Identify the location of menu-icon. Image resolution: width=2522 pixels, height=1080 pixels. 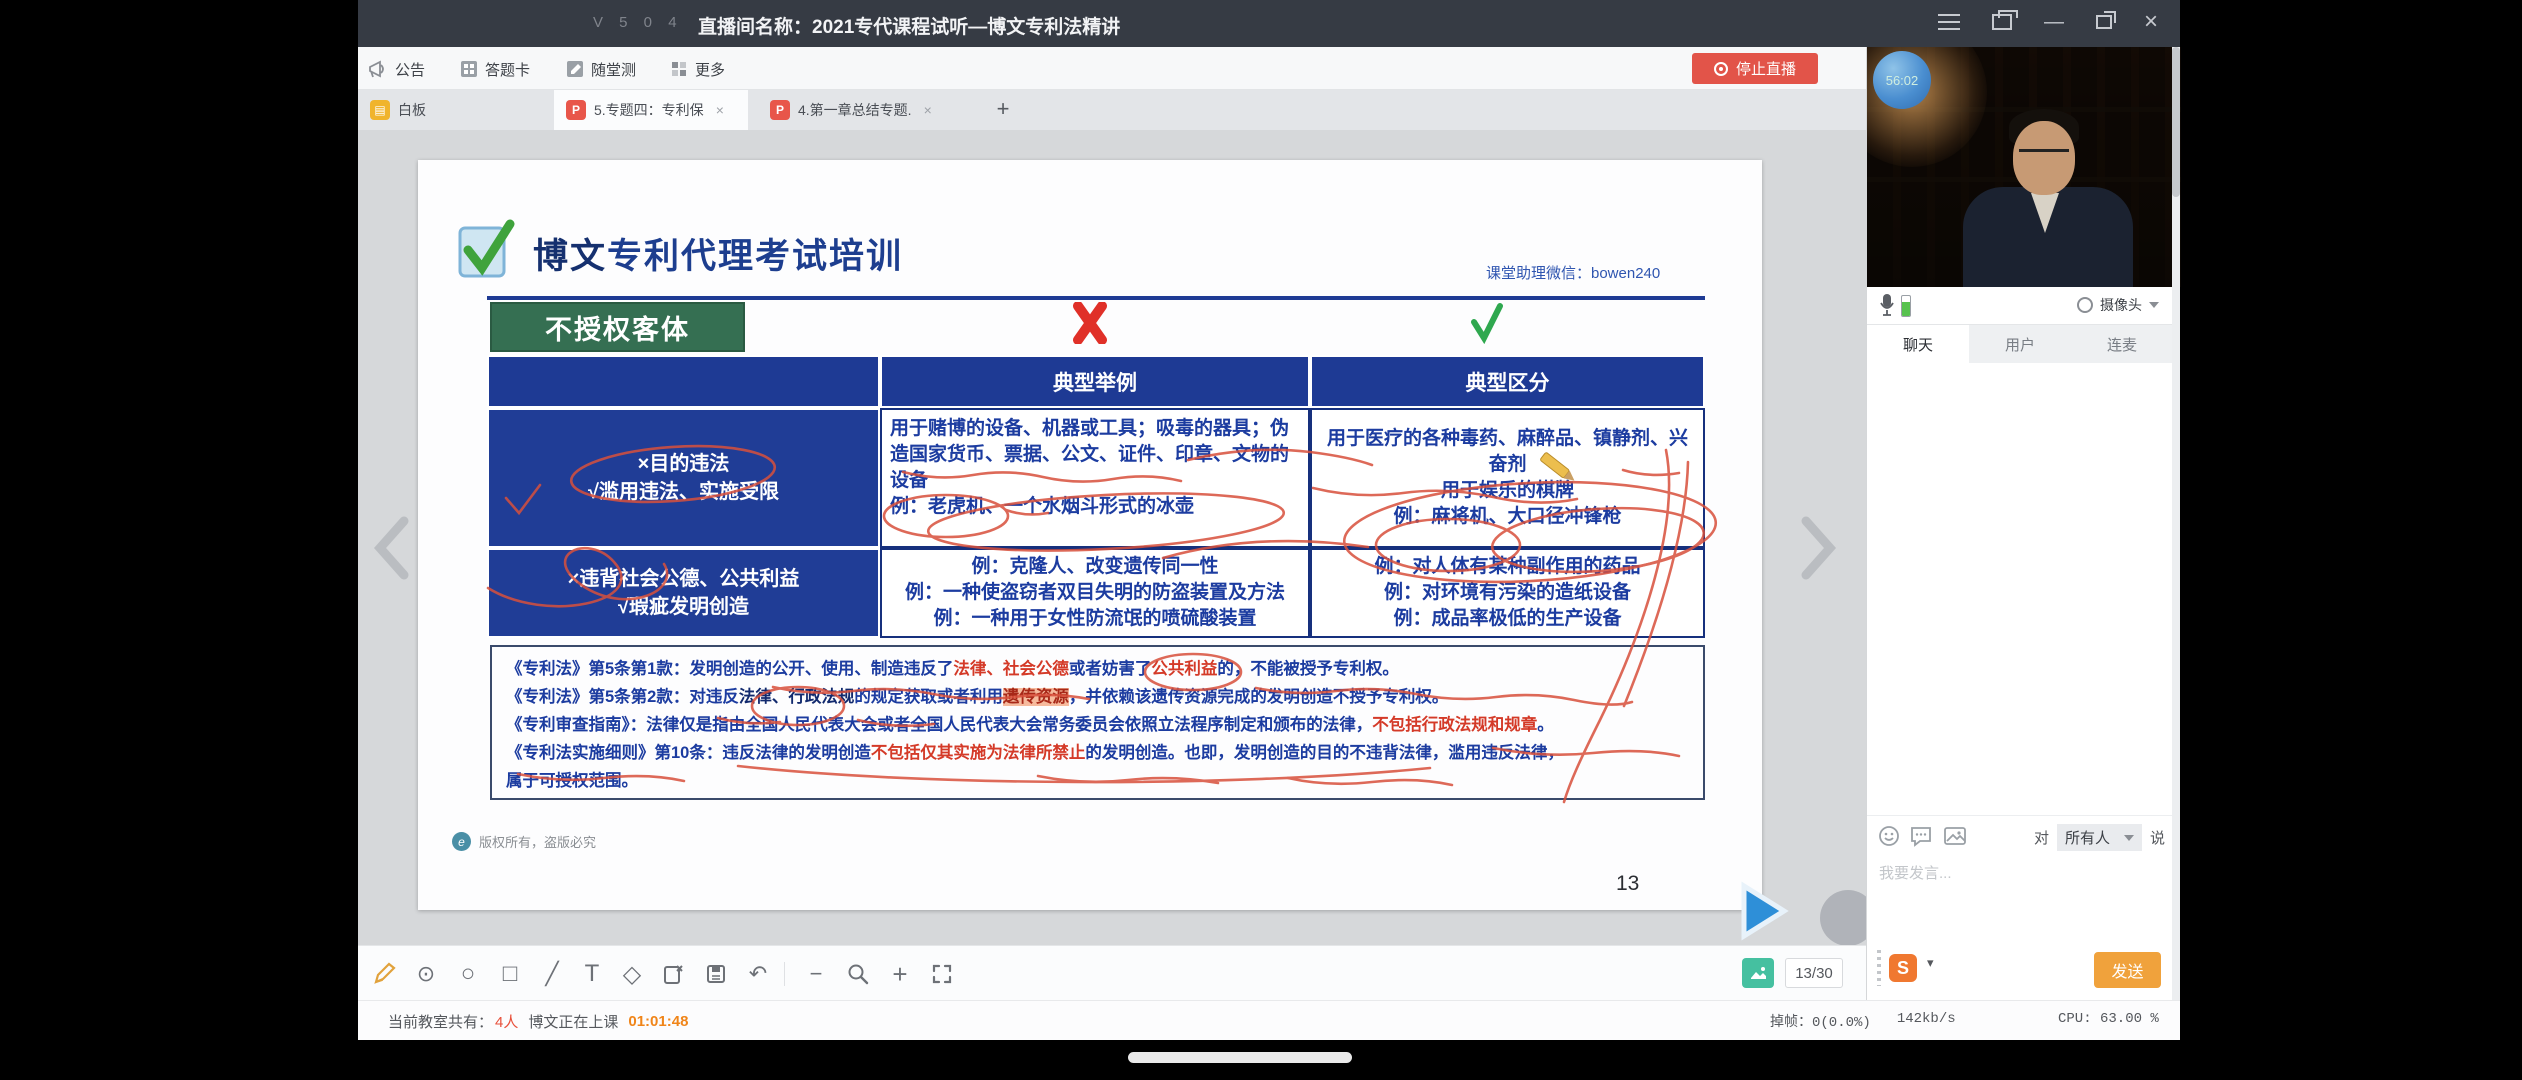
(1948, 22).